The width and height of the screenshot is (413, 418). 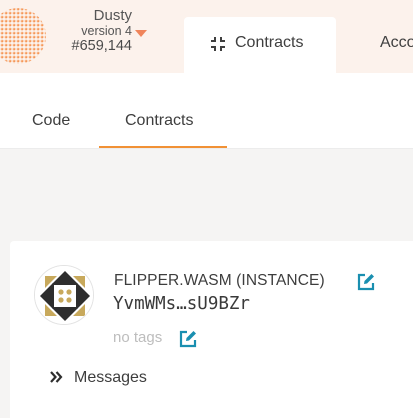 What do you see at coordinates (163, 147) in the screenshot?
I see `active-subtab-indicator` at bounding box center [163, 147].